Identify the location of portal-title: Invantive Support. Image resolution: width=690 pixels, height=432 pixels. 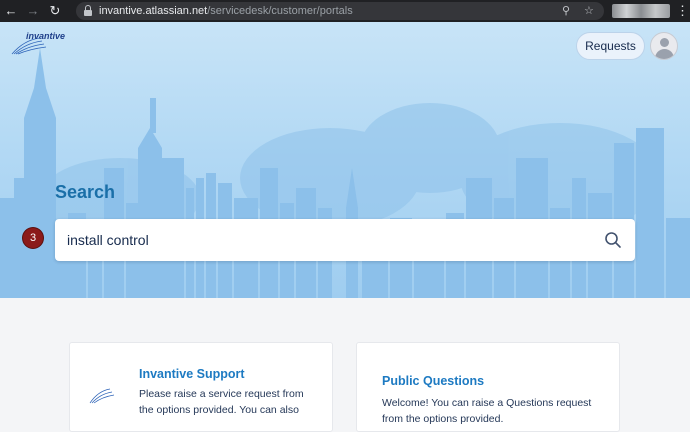
(192, 374).